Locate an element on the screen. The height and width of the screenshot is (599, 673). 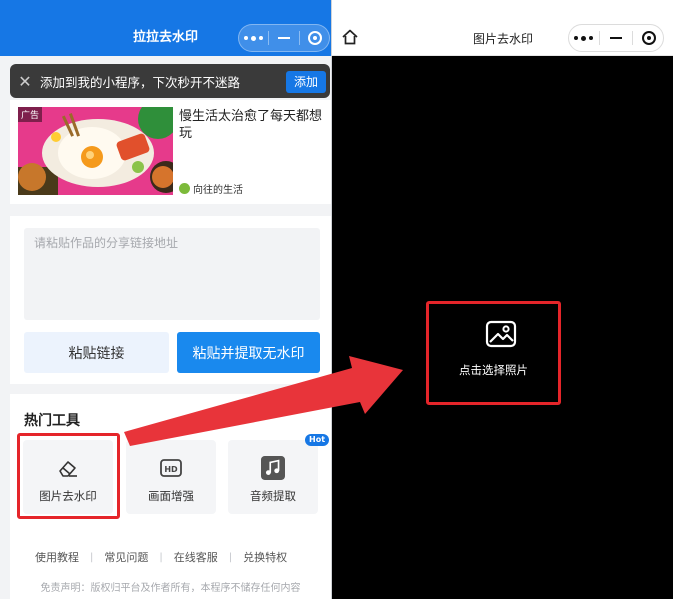
hd-icon: HD is located at coordinates (171, 468).